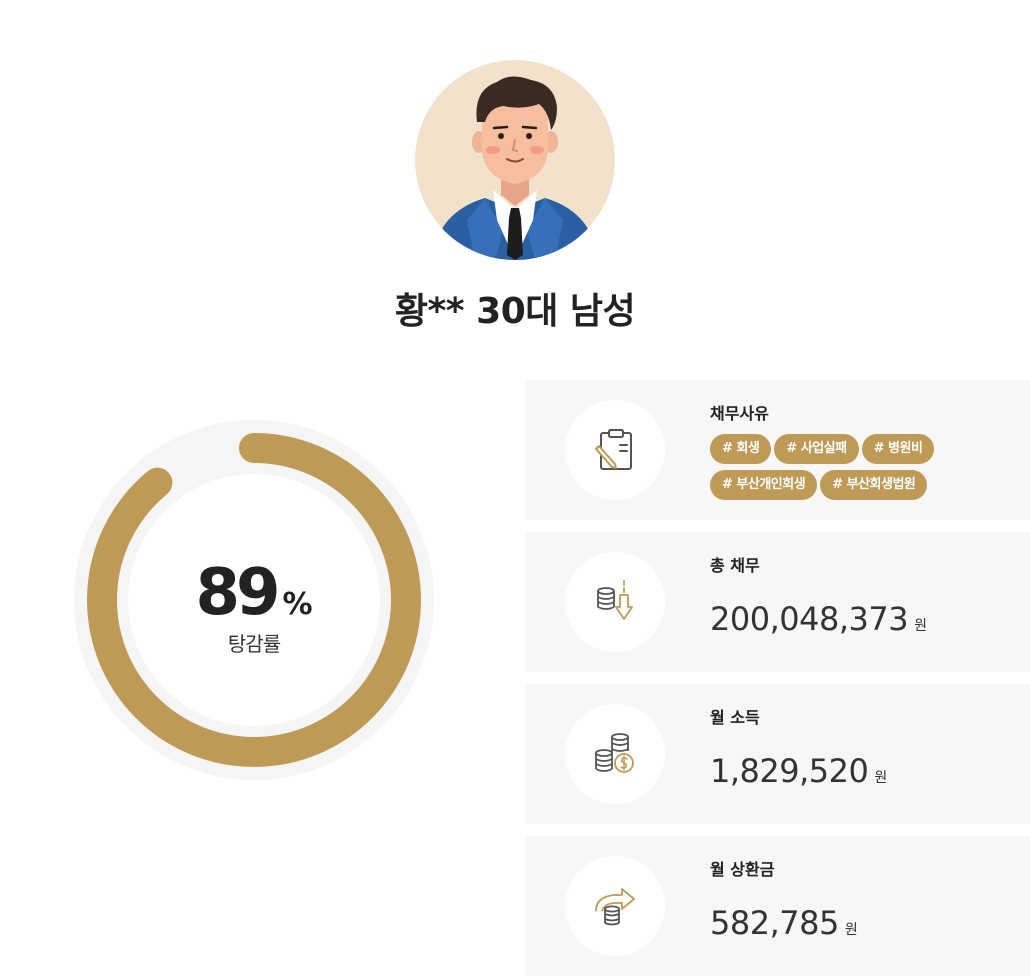 The width and height of the screenshot is (1030, 976). Describe the element at coordinates (735, 565) in the screenshot. I see `total-debt-title: 총 채무` at that location.